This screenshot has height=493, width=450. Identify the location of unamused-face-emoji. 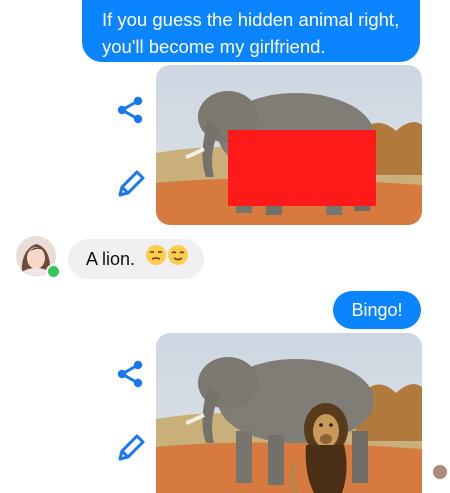
(156, 260).